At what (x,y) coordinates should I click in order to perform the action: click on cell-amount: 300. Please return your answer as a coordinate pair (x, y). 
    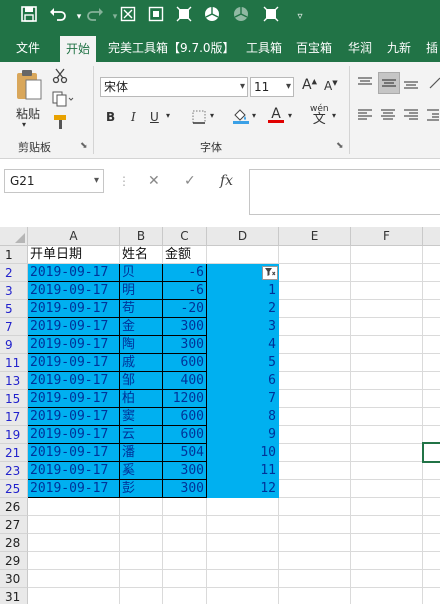
    Looking at the image, I should click on (185, 489).